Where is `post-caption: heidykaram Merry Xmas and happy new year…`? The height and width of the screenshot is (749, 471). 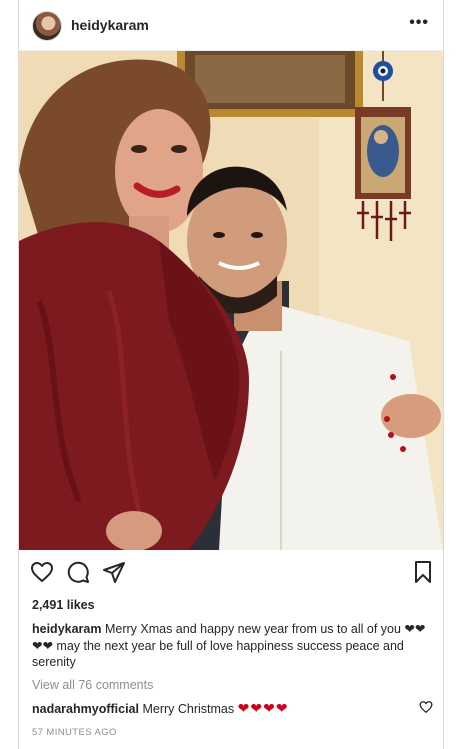 post-caption: heidykaram Merry Xmas and happy new year… is located at coordinates (229, 646).